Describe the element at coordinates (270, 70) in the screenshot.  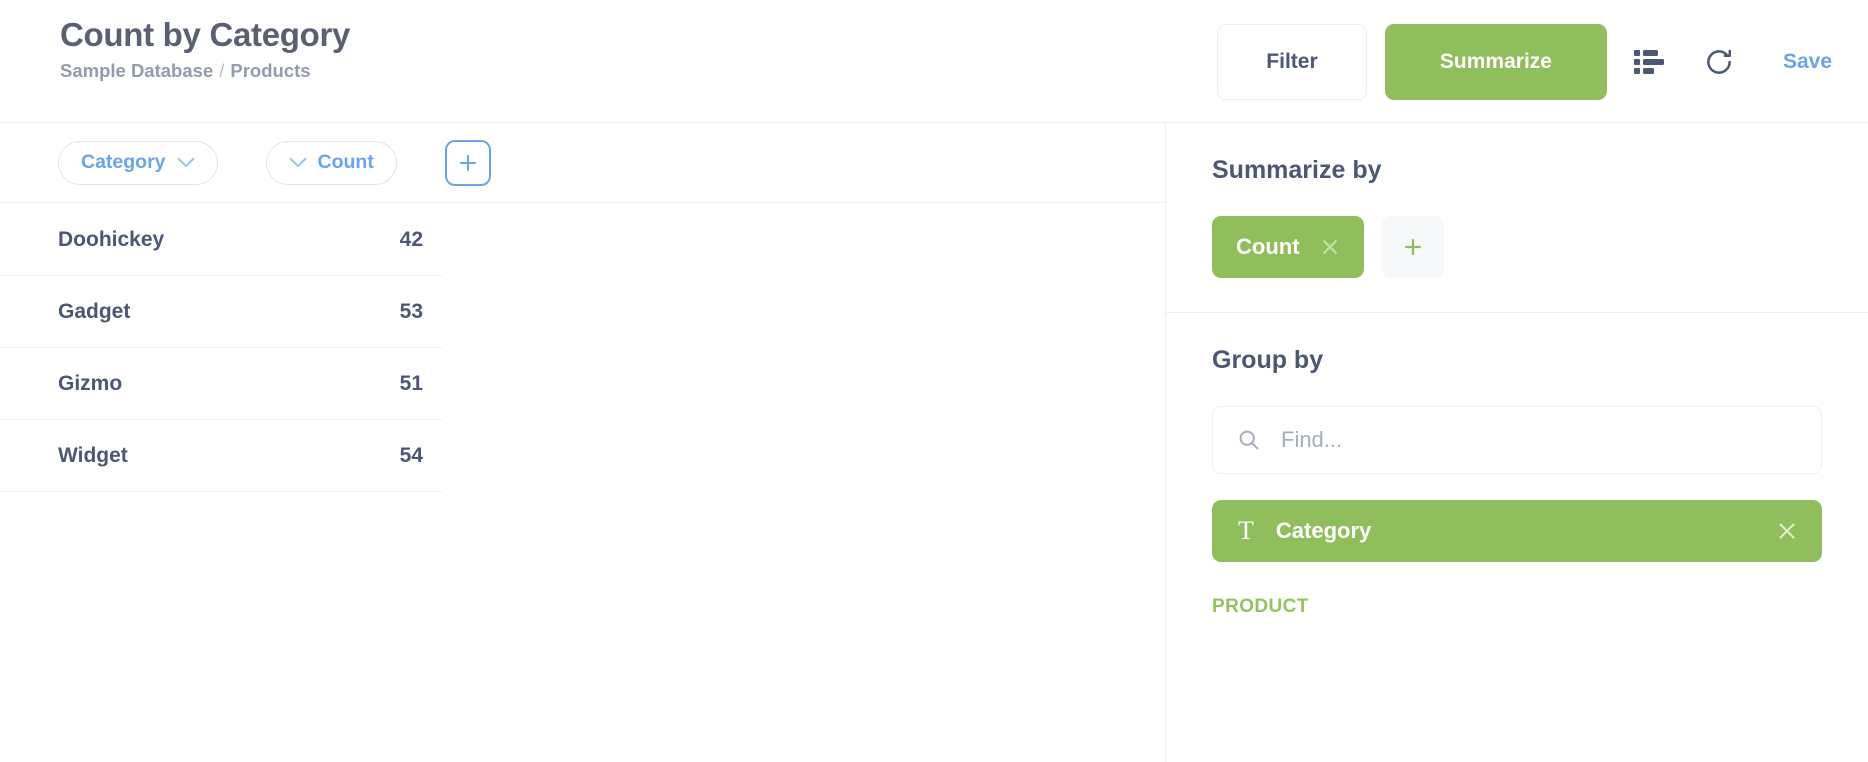
I see `breadcrumb-table: Products` at that location.